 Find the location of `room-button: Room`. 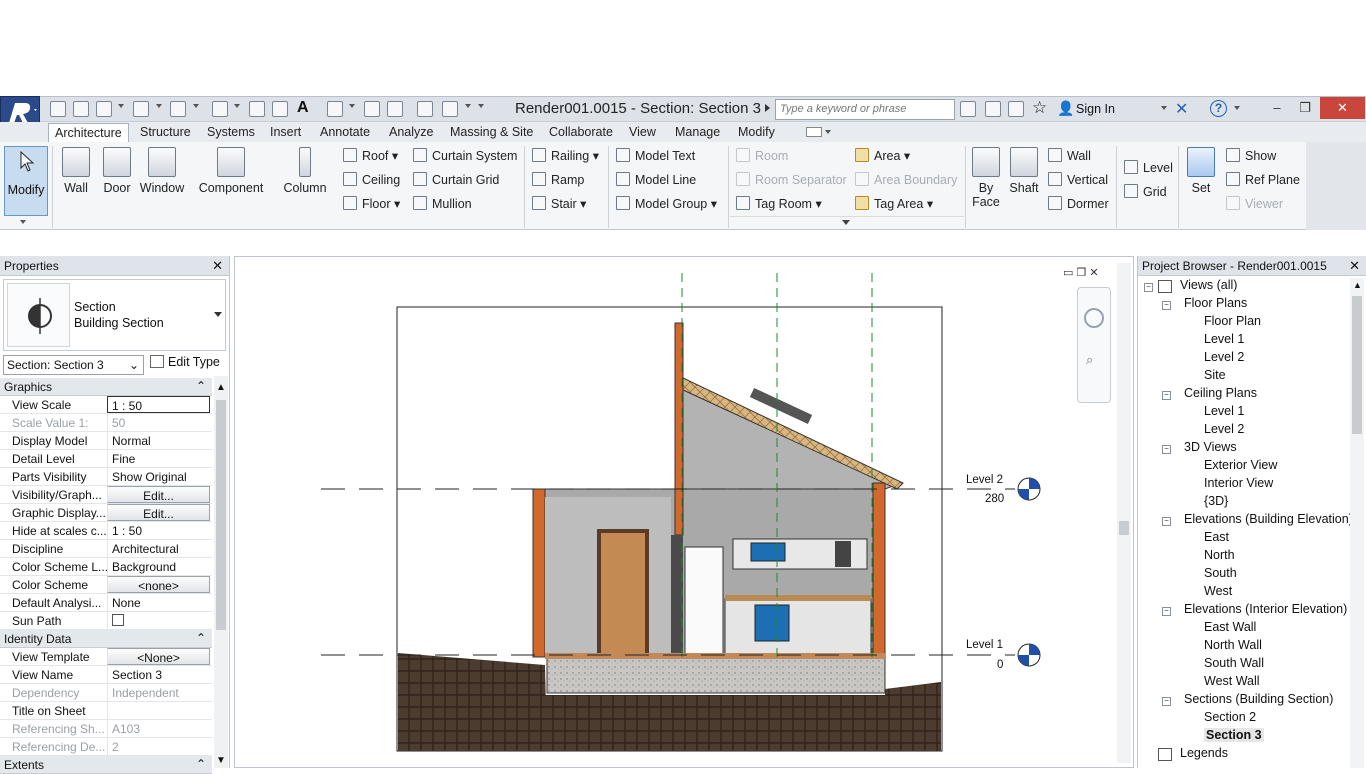

room-button: Room is located at coordinates (762, 158).